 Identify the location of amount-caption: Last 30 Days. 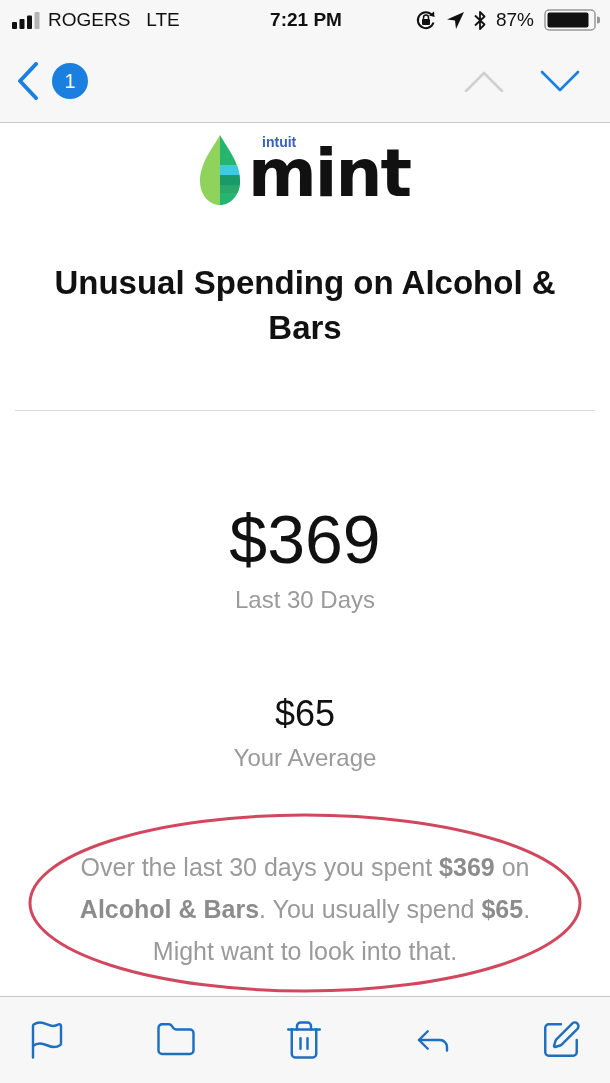
(305, 600).